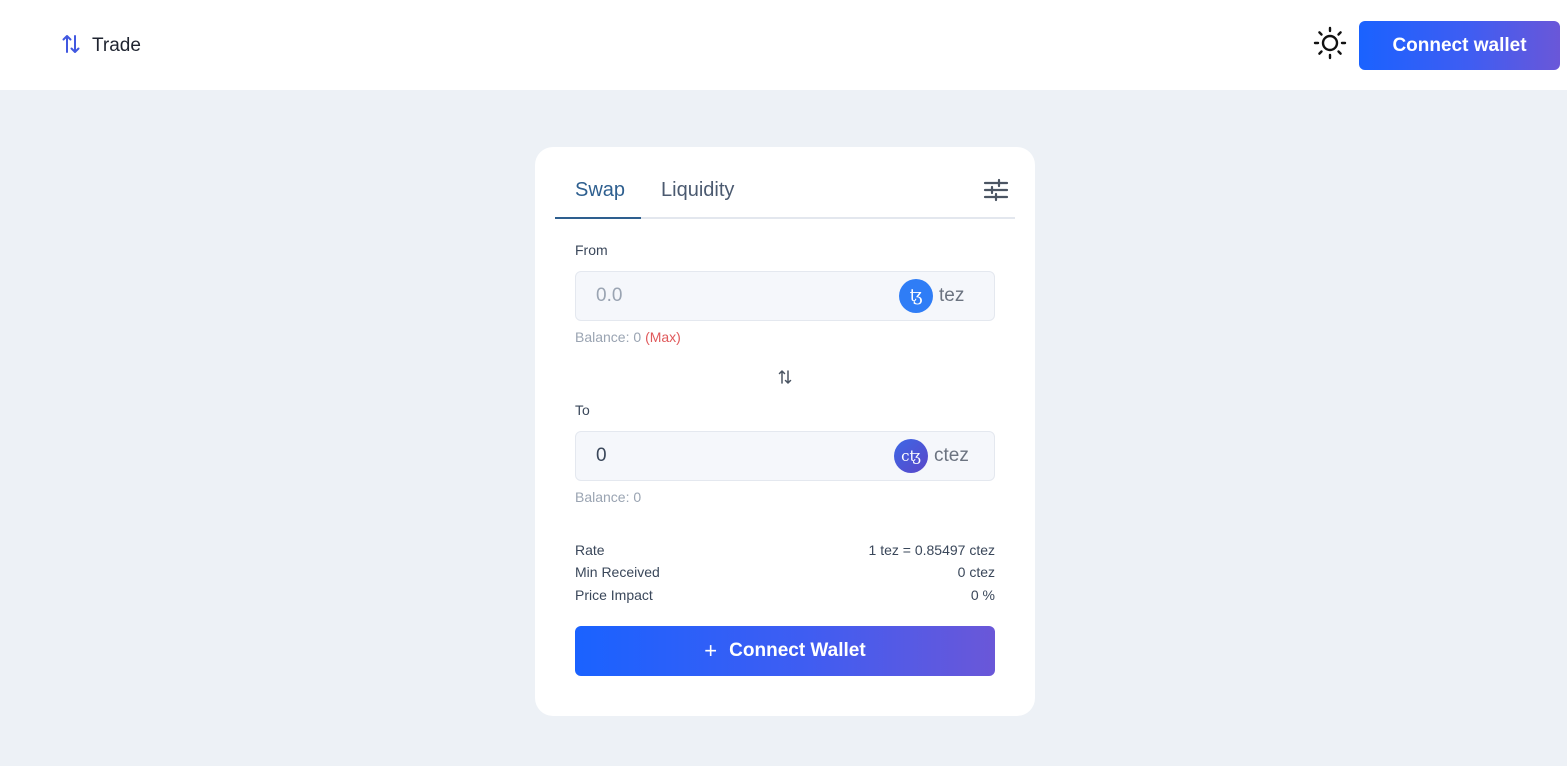 The width and height of the screenshot is (1567, 766). I want to click on from-field: ꜩ tez, so click(785, 296).